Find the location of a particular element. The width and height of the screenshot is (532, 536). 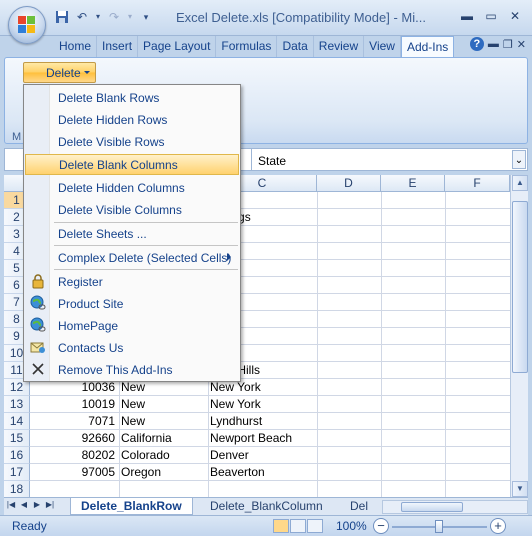

menu-item-delete-visible-rows: Delete Visible Rows is located at coordinates (132, 141).